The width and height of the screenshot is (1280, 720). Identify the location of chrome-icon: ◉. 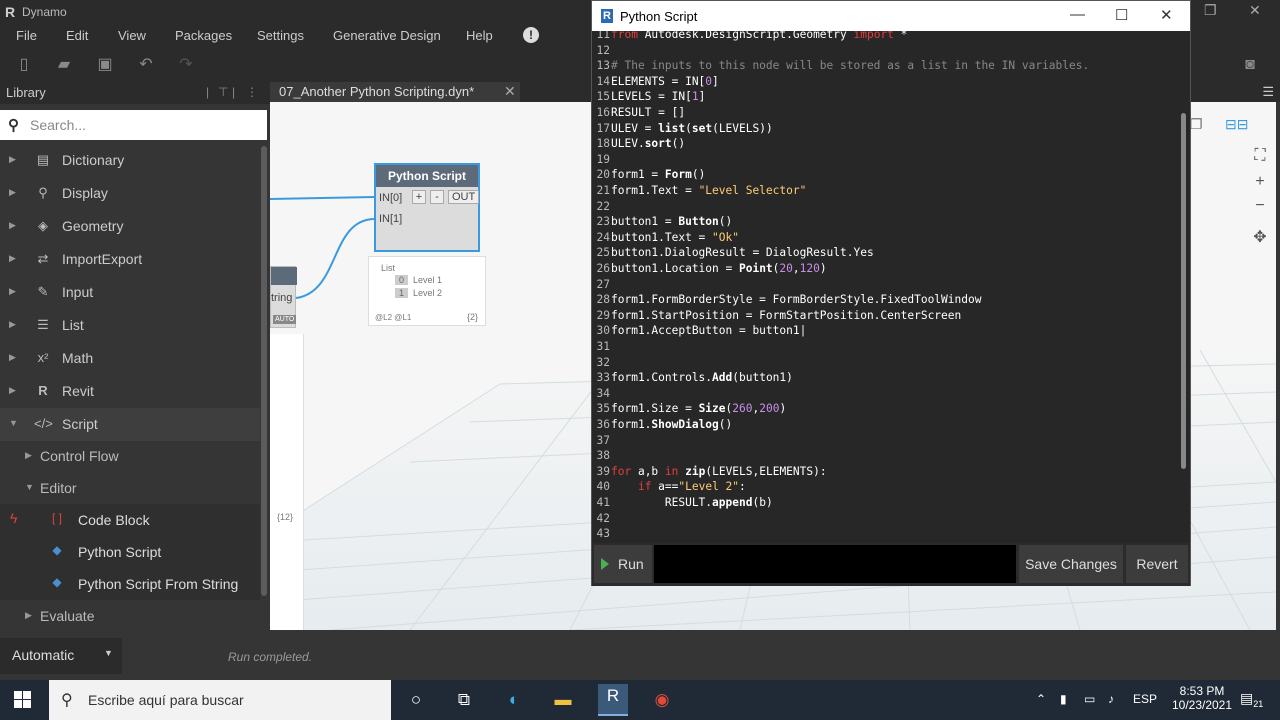
(662, 700).